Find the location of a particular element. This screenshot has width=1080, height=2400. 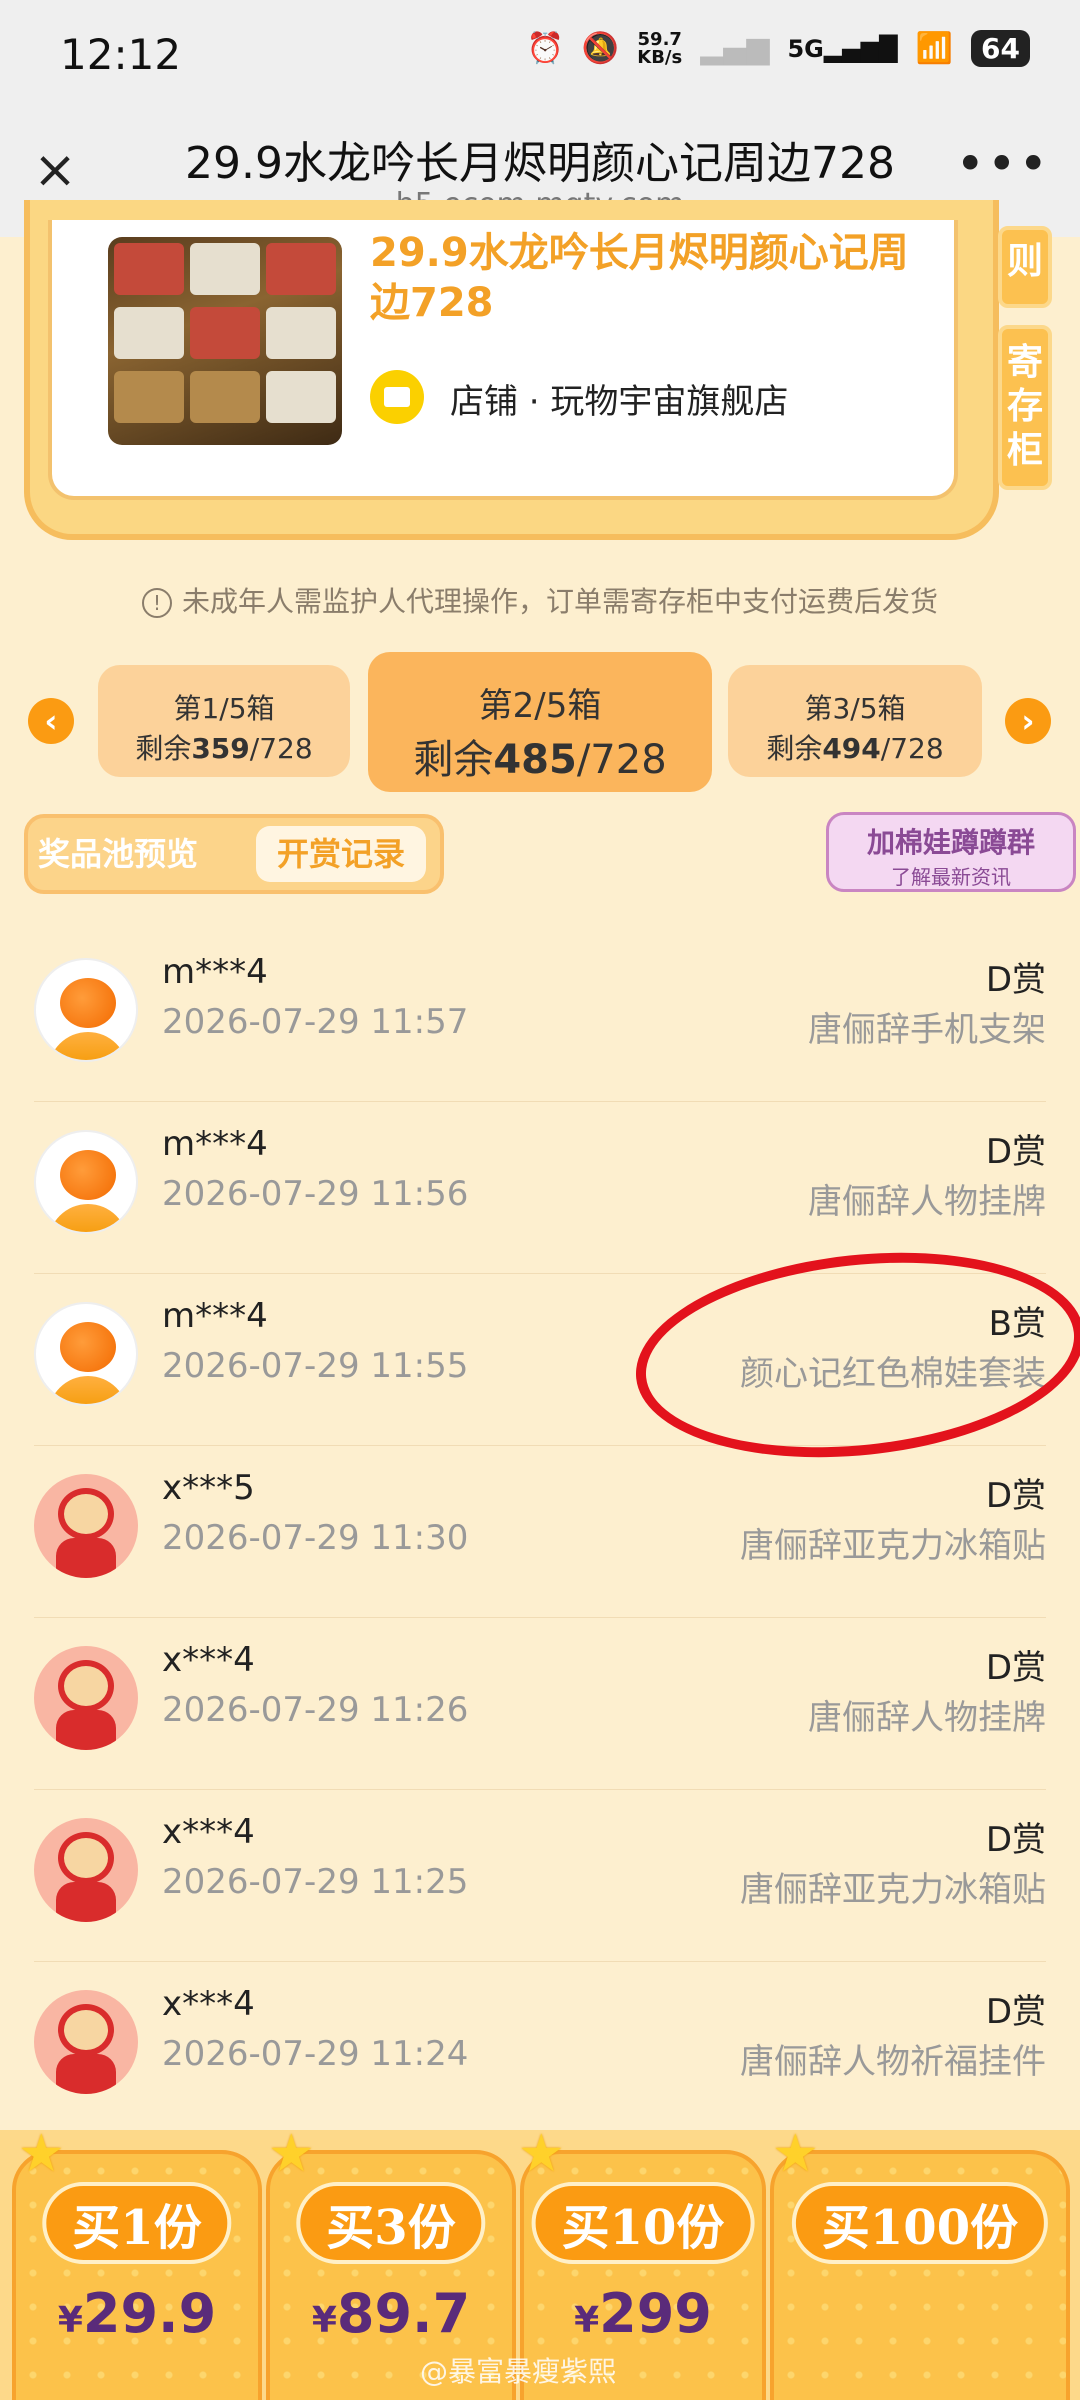

record-prize: 唐俪辞人物祈福挂件 is located at coordinates (893, 2062).